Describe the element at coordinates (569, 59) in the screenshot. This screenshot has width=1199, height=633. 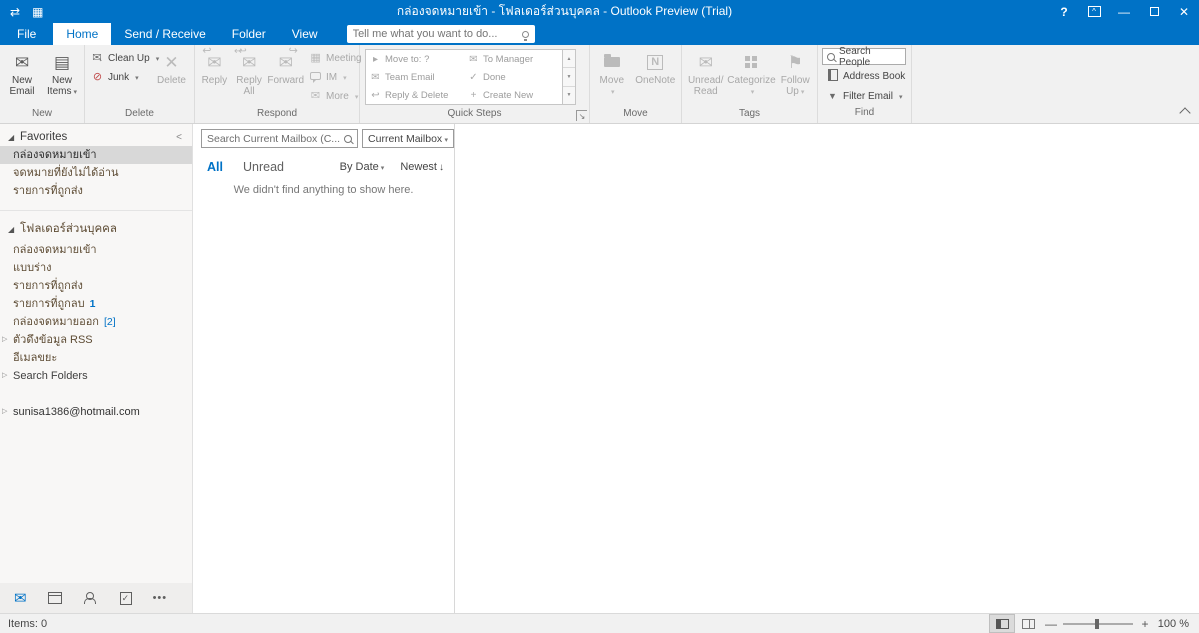
I see `scroll-up-icon` at that location.